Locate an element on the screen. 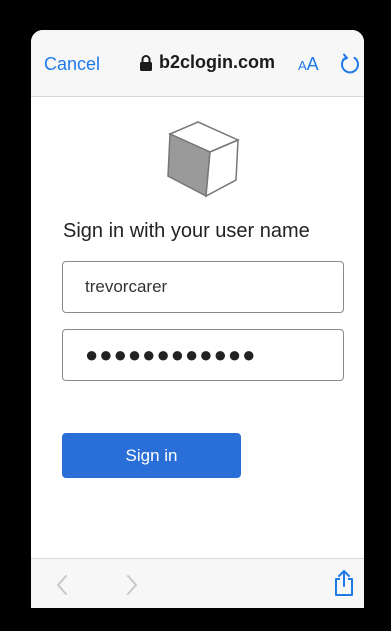 The width and height of the screenshot is (391, 631). share-icon is located at coordinates (344, 583).